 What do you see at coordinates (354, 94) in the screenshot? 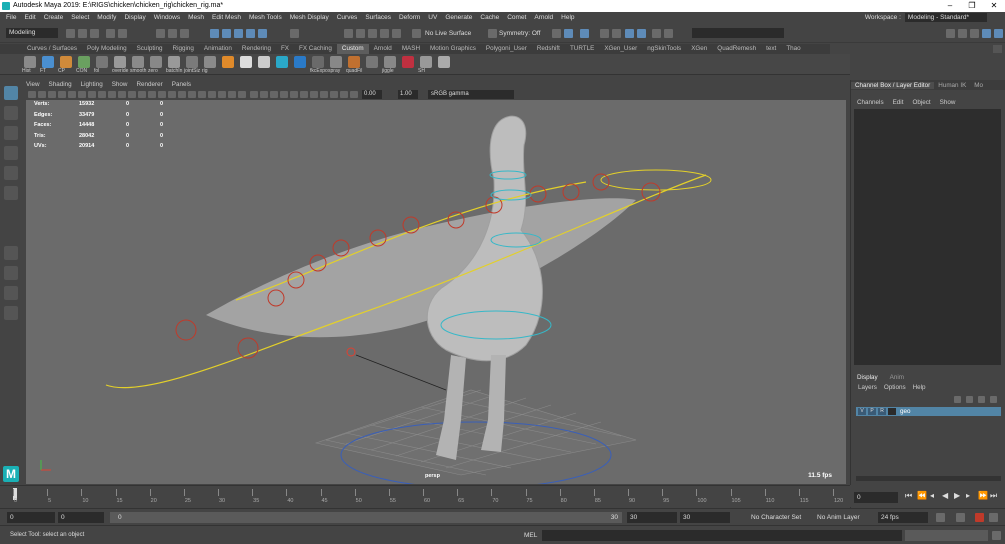
I see `panel-tool-32-icon` at bounding box center [354, 94].